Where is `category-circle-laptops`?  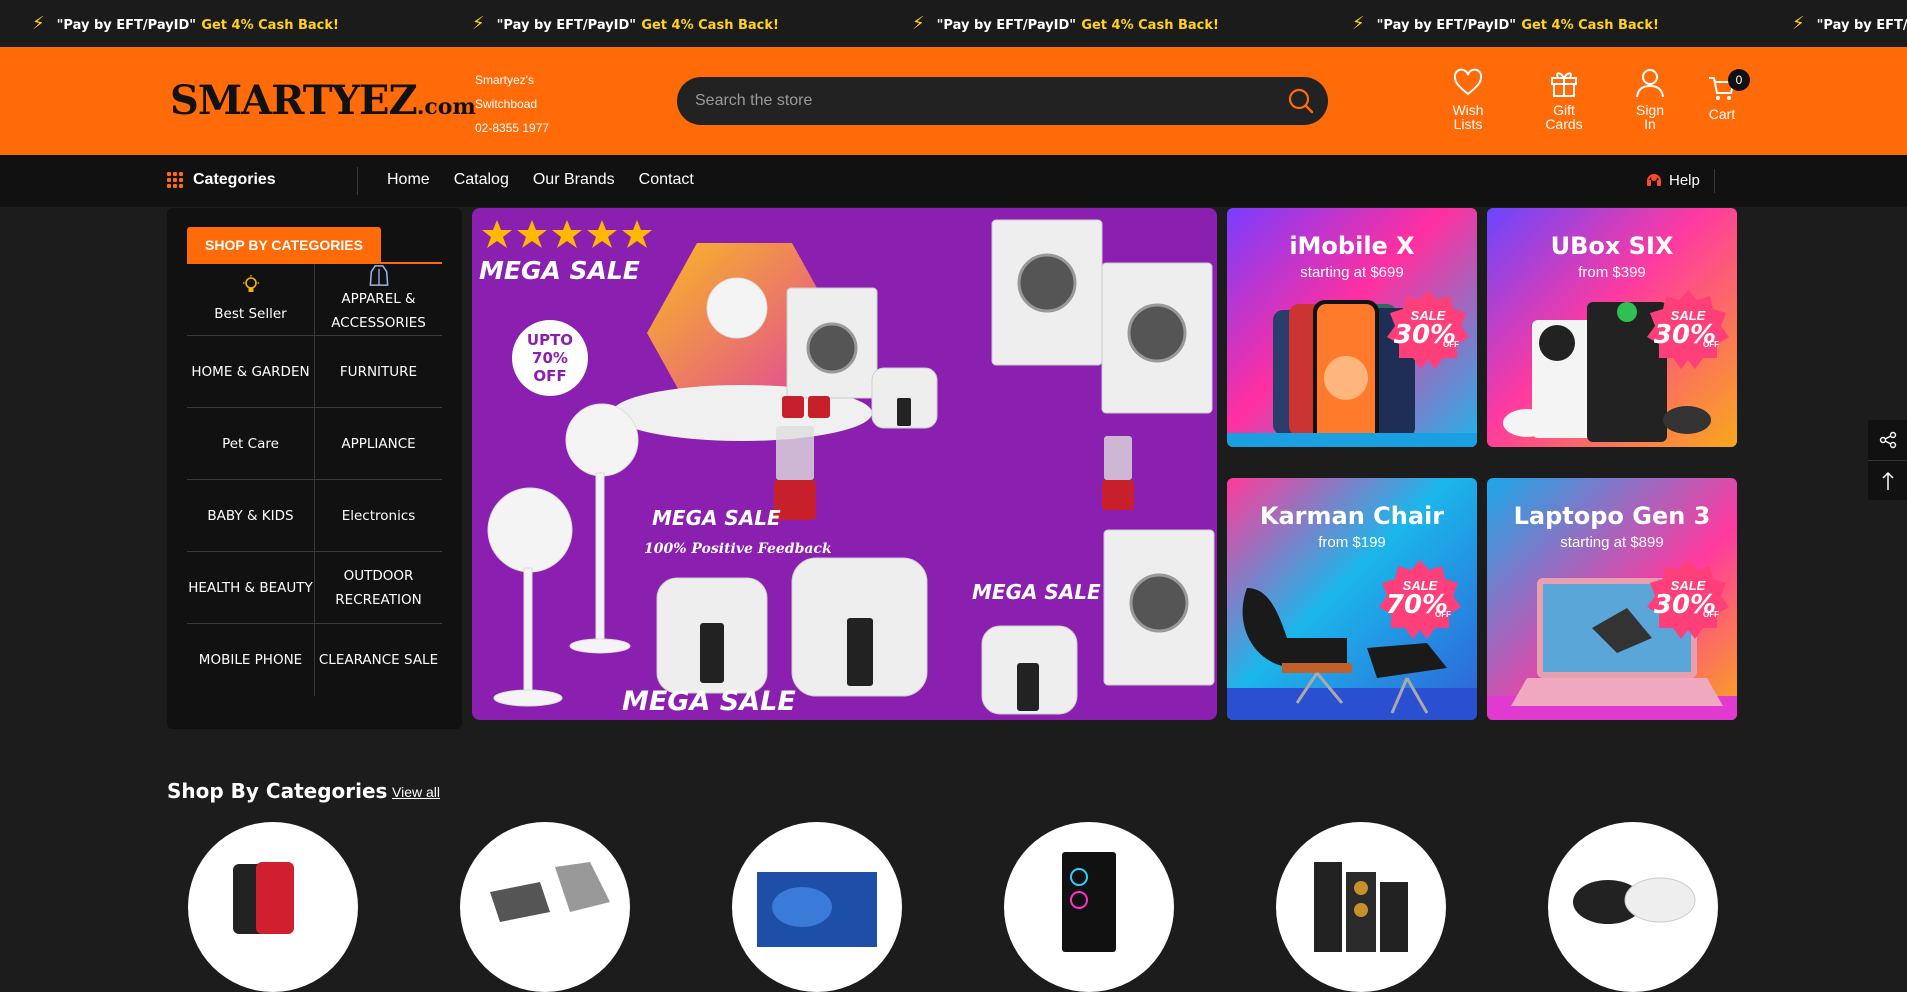 category-circle-laptops is located at coordinates (545, 907).